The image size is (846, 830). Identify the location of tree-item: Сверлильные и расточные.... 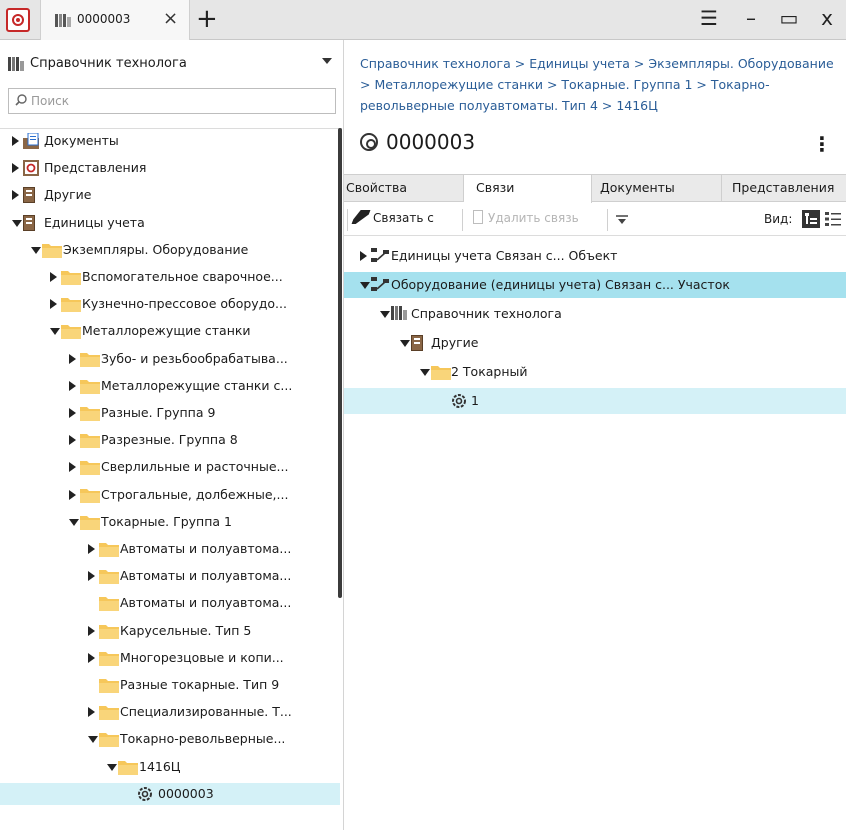
(170, 467).